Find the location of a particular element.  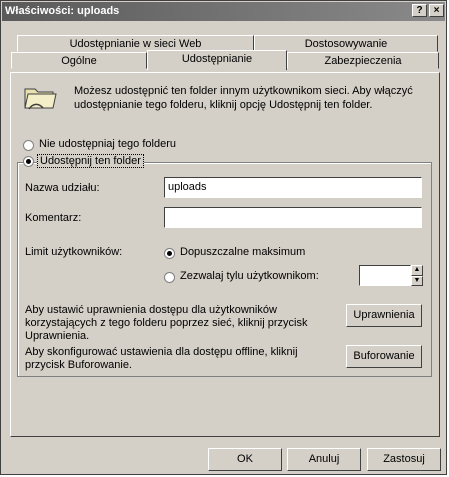

caching-button: Buforowanie is located at coordinates (384, 356).